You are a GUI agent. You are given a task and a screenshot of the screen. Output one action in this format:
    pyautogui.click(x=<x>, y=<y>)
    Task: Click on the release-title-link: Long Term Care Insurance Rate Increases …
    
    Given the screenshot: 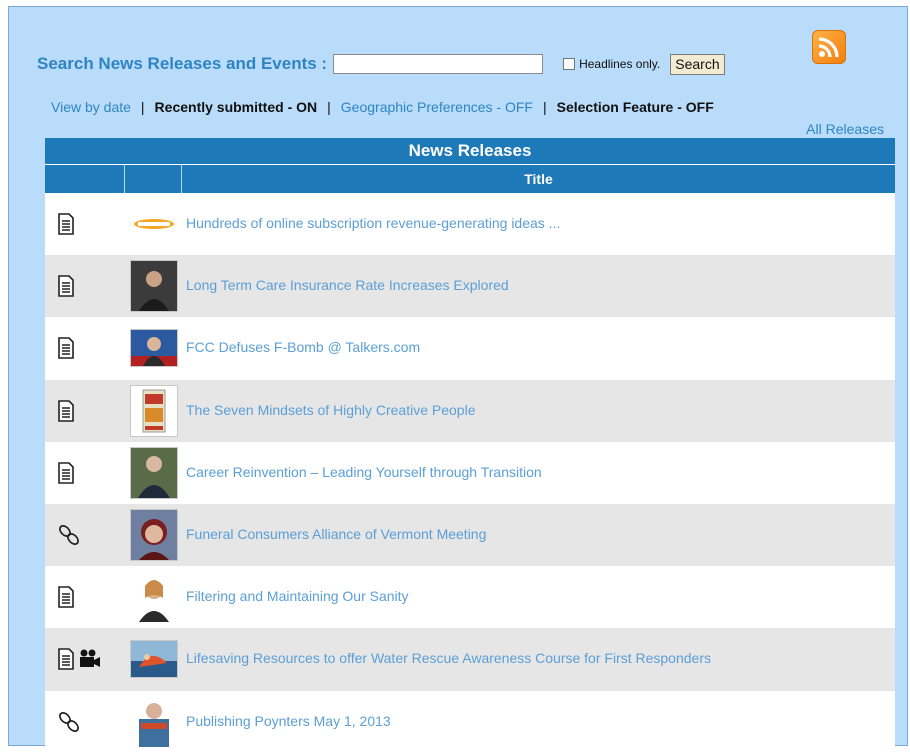 What is the action you would take?
    pyautogui.click(x=347, y=285)
    